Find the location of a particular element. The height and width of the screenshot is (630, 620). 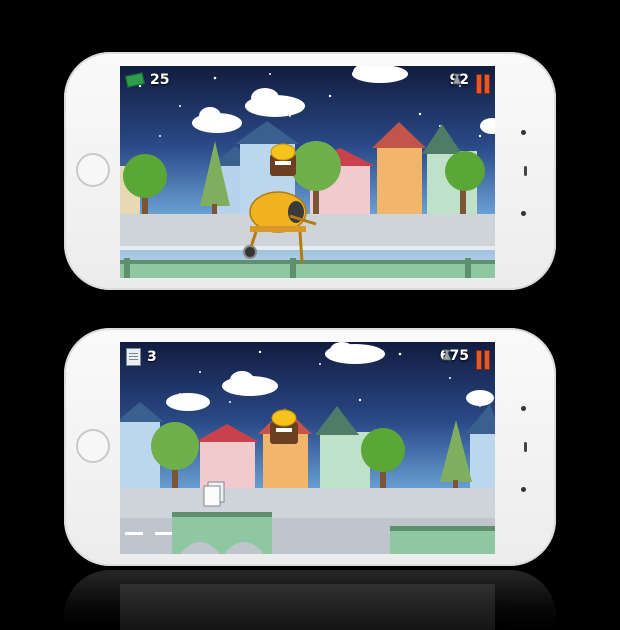

phone-reflection is located at coordinates (310, 600).